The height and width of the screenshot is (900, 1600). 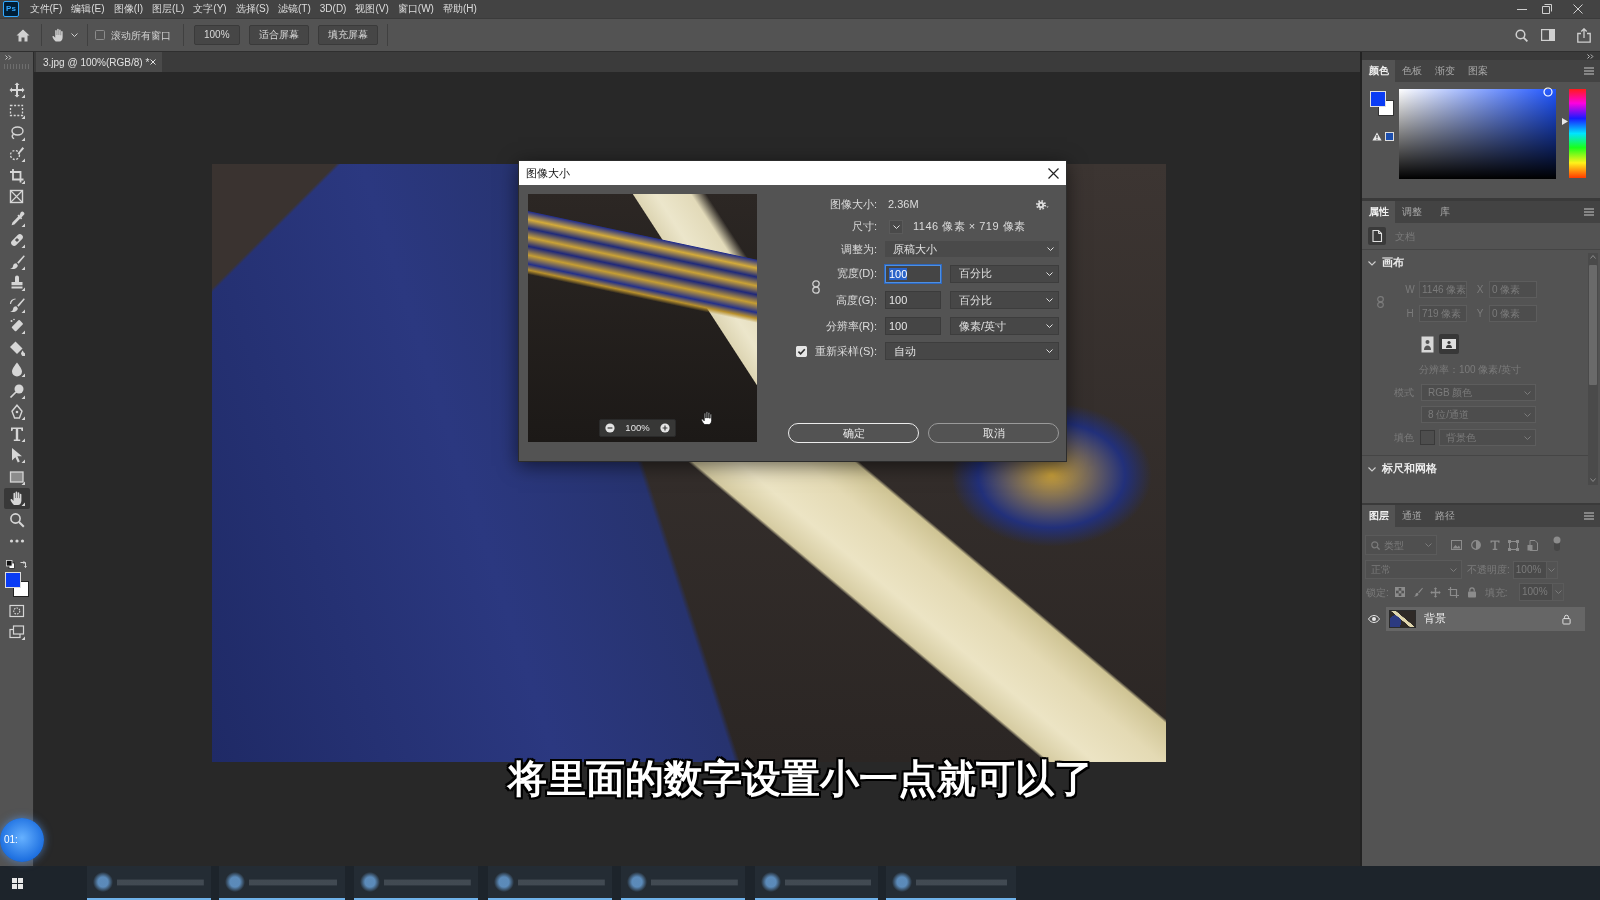 What do you see at coordinates (46, 9) in the screenshot?
I see `menu-item: 文件(F)` at bounding box center [46, 9].